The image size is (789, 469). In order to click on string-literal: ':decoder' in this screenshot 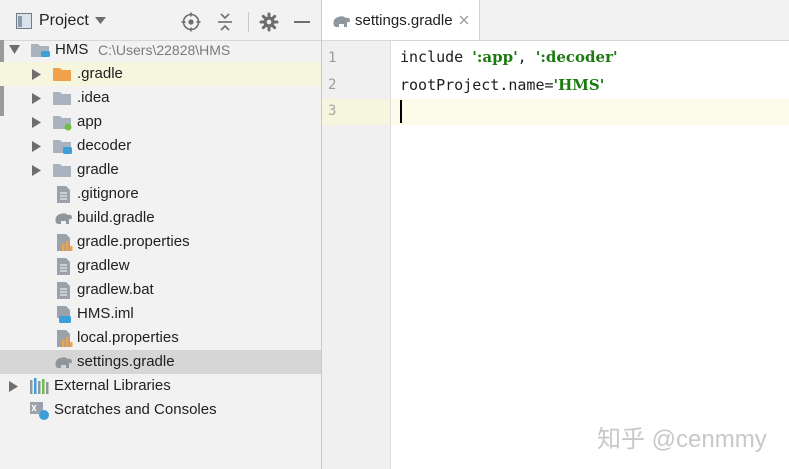, I will do `click(576, 57)`.